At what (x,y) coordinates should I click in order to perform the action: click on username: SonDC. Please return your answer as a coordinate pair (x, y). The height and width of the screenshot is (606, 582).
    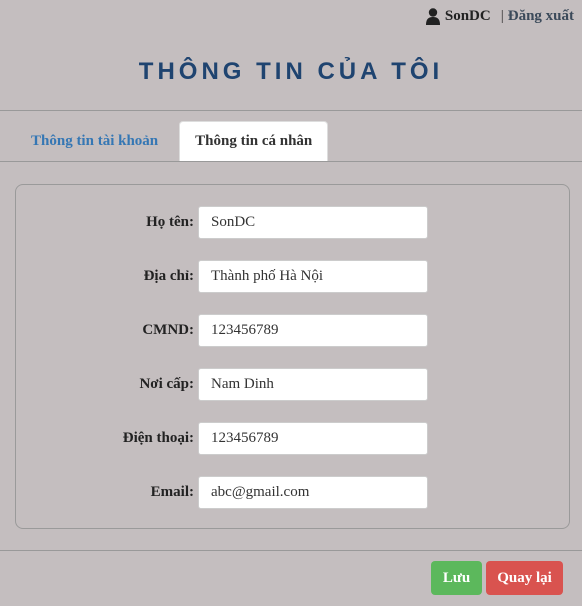
    Looking at the image, I should click on (468, 16).